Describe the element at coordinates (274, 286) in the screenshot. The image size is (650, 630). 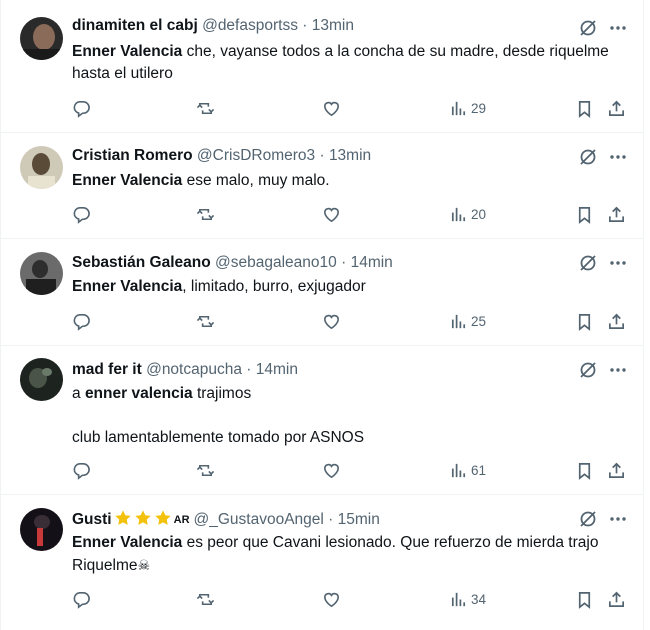
I see `text-body: , limitado, burro, exjugador` at that location.